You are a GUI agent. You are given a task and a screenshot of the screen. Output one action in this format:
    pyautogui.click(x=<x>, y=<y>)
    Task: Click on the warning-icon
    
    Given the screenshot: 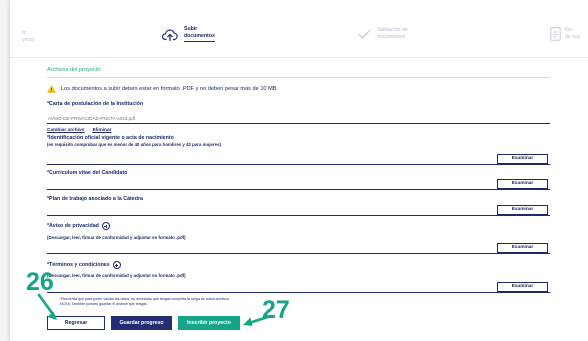 What is the action you would take?
    pyautogui.click(x=51, y=89)
    